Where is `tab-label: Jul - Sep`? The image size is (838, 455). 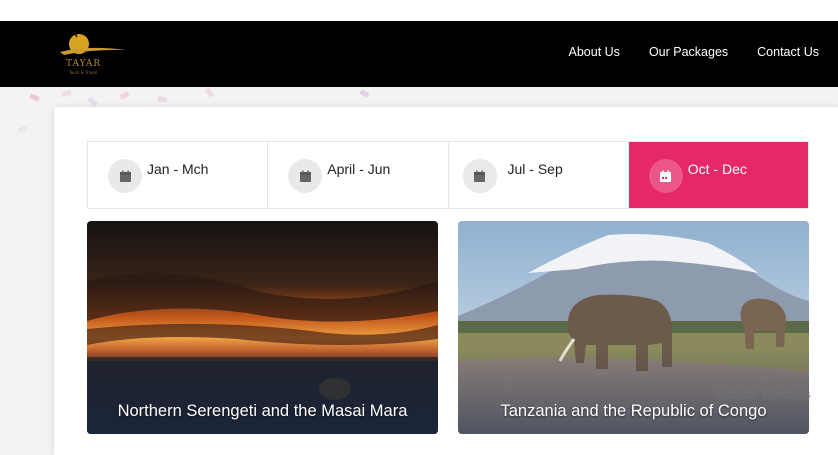 tab-label: Jul - Sep is located at coordinates (535, 169).